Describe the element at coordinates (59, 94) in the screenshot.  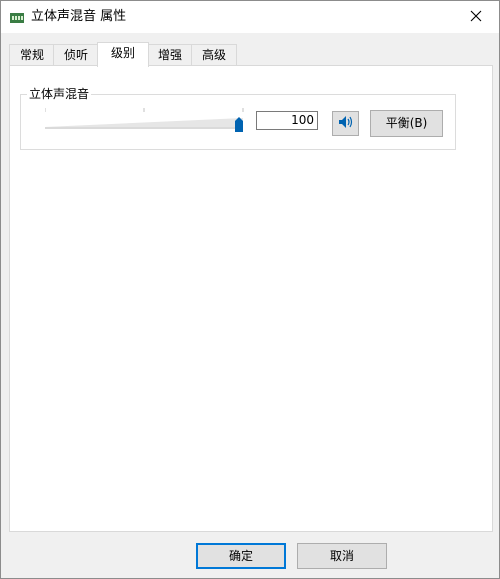
I see `group-label: 立体声混音` at that location.